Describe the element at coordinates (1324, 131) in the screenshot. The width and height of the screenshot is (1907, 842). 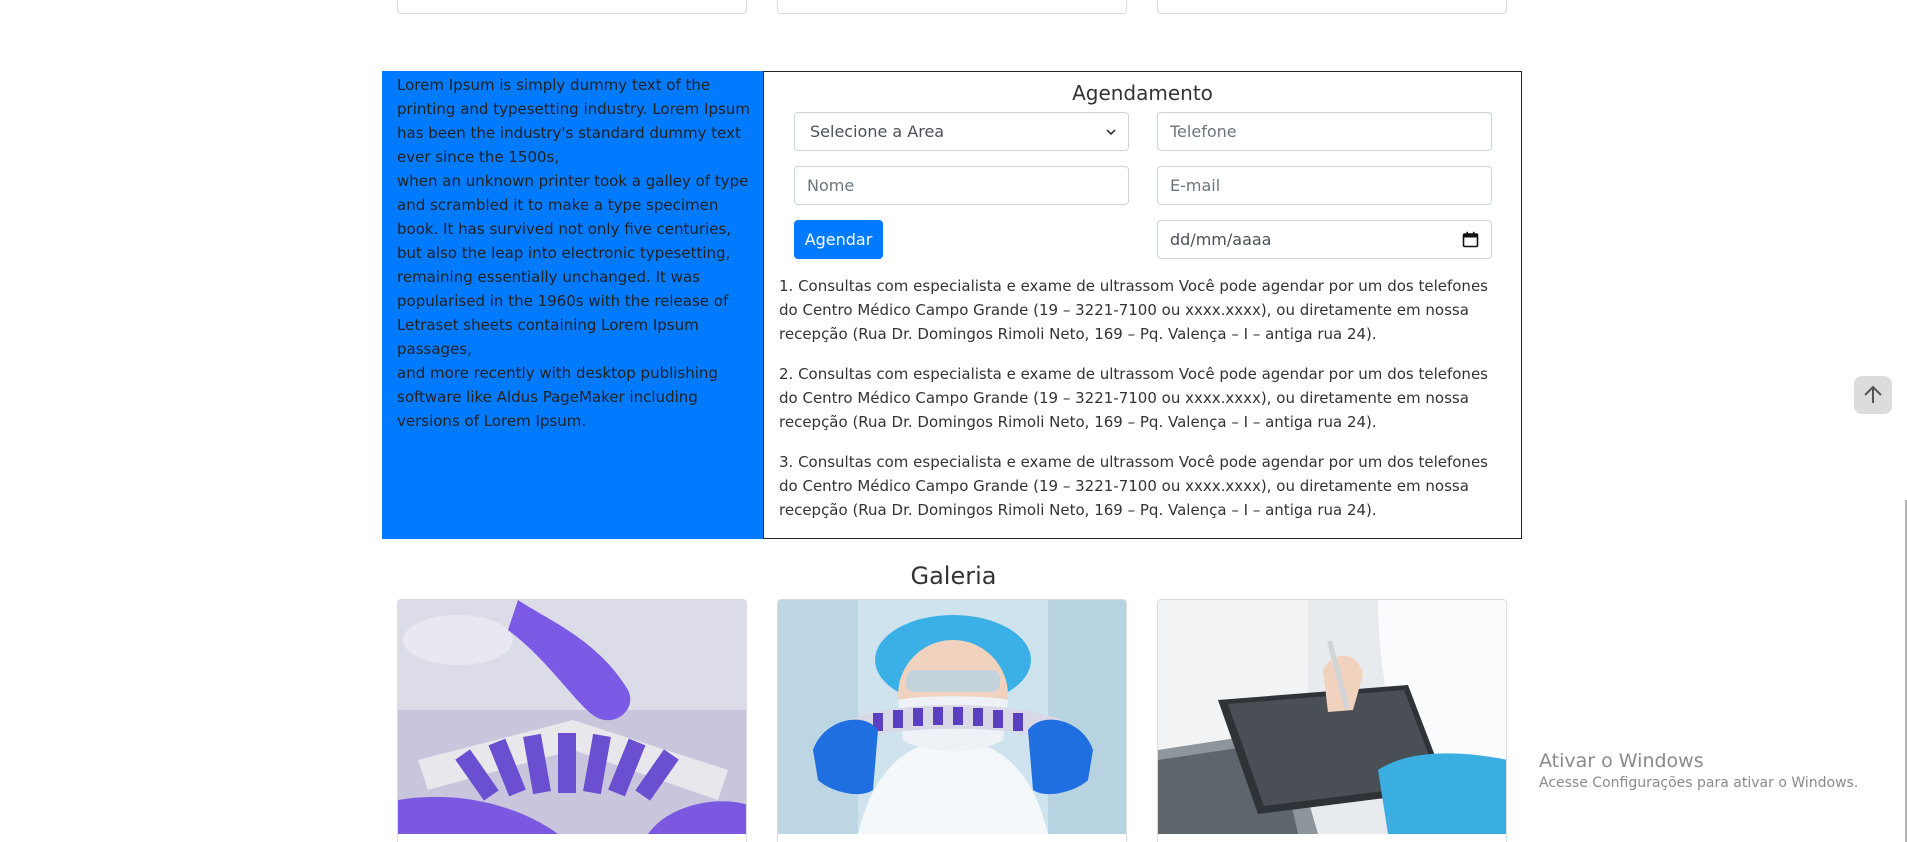
I see `phone-input: Telefone` at that location.